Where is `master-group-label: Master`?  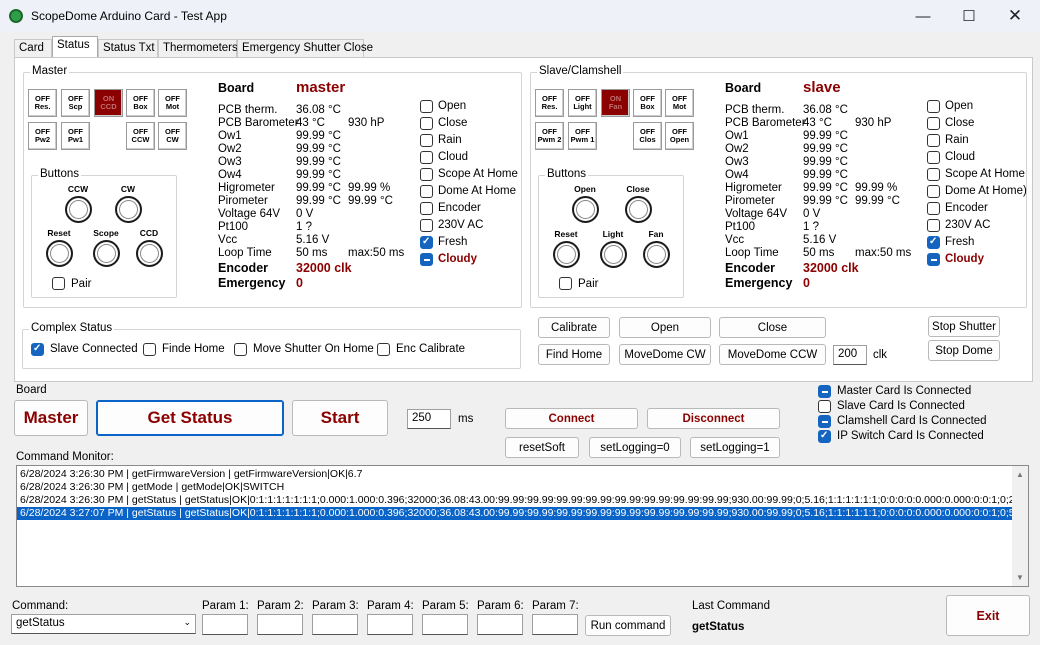 master-group-label: Master is located at coordinates (50, 71).